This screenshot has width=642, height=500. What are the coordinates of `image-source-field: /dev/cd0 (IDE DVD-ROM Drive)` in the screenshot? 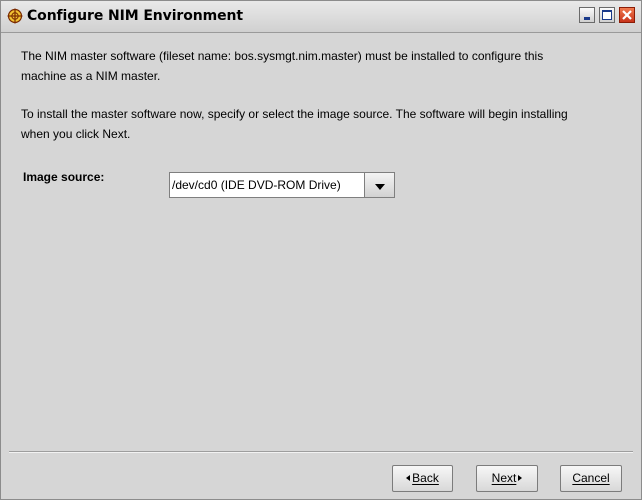 It's located at (267, 185).